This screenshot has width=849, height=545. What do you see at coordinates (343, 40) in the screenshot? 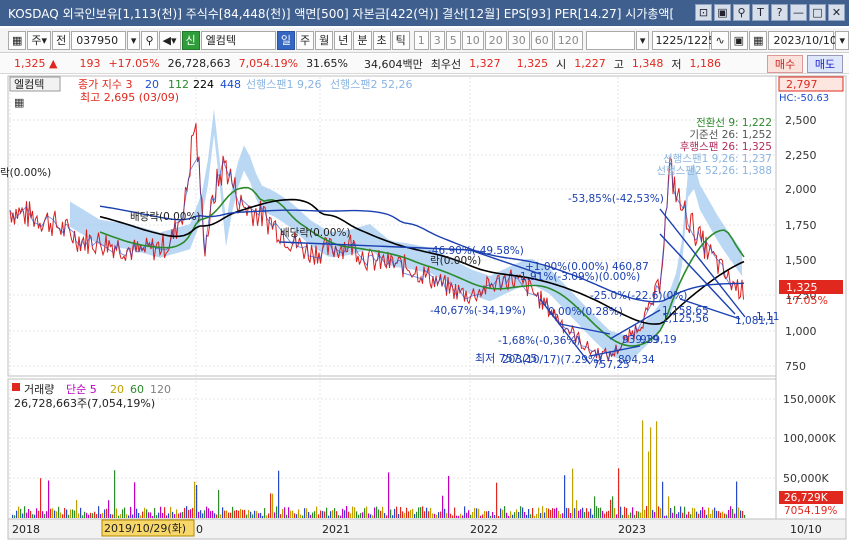
I see `period-year: 년` at bounding box center [343, 40].